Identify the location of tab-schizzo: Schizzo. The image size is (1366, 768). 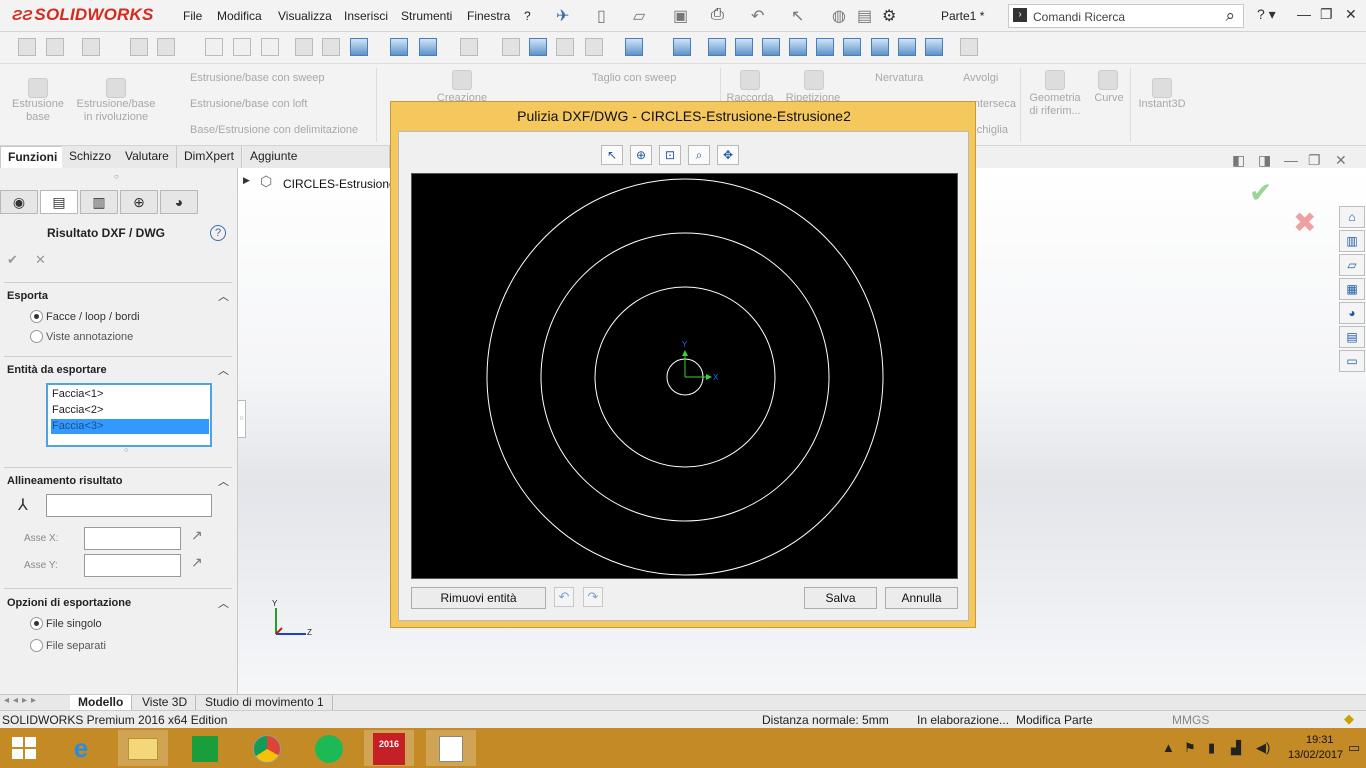
(91, 157).